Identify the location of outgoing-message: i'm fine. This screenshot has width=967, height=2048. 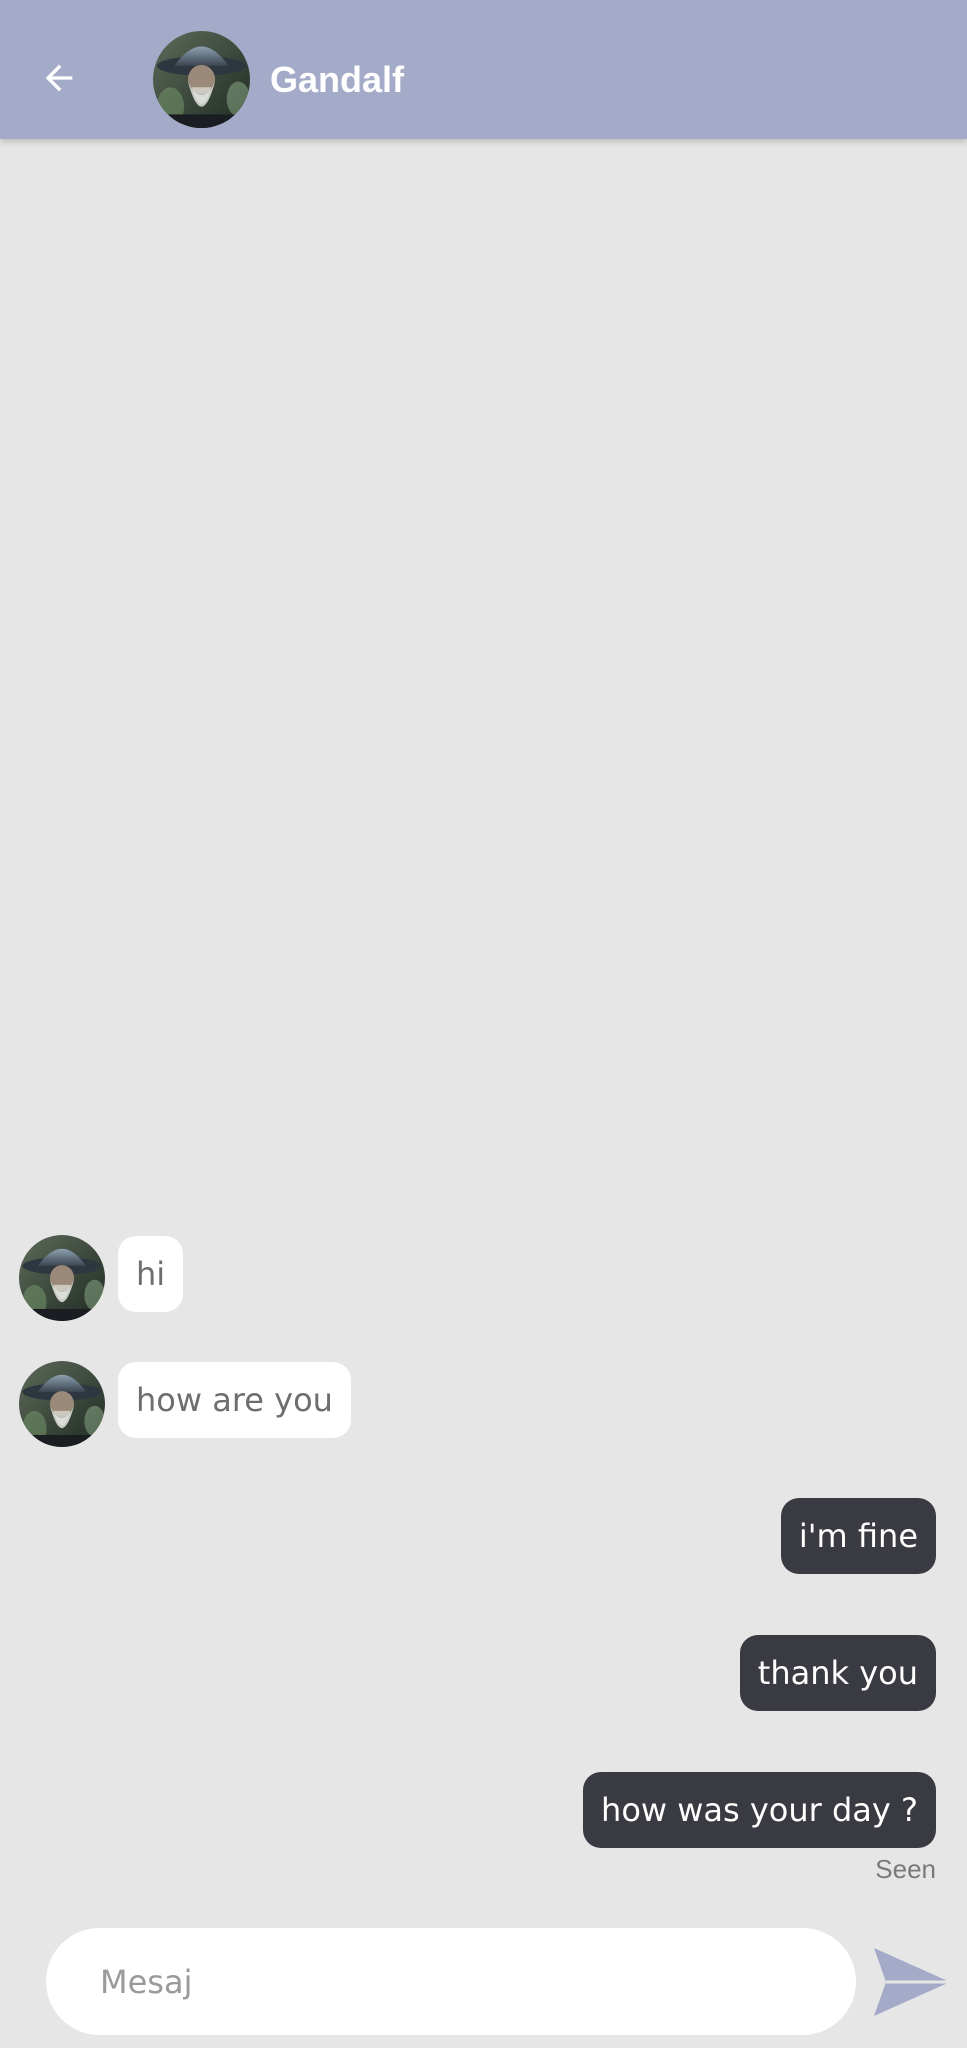
(858, 1536).